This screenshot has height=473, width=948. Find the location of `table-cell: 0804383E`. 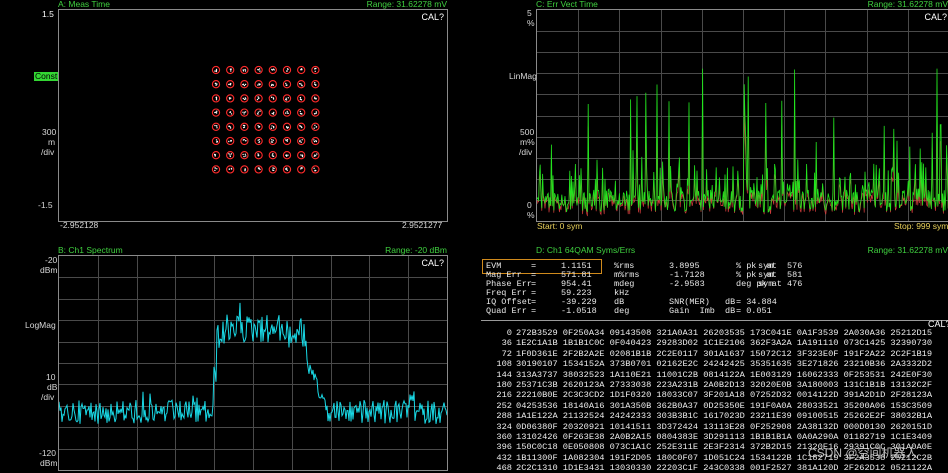

table-cell: 0804383E is located at coordinates (677, 437).